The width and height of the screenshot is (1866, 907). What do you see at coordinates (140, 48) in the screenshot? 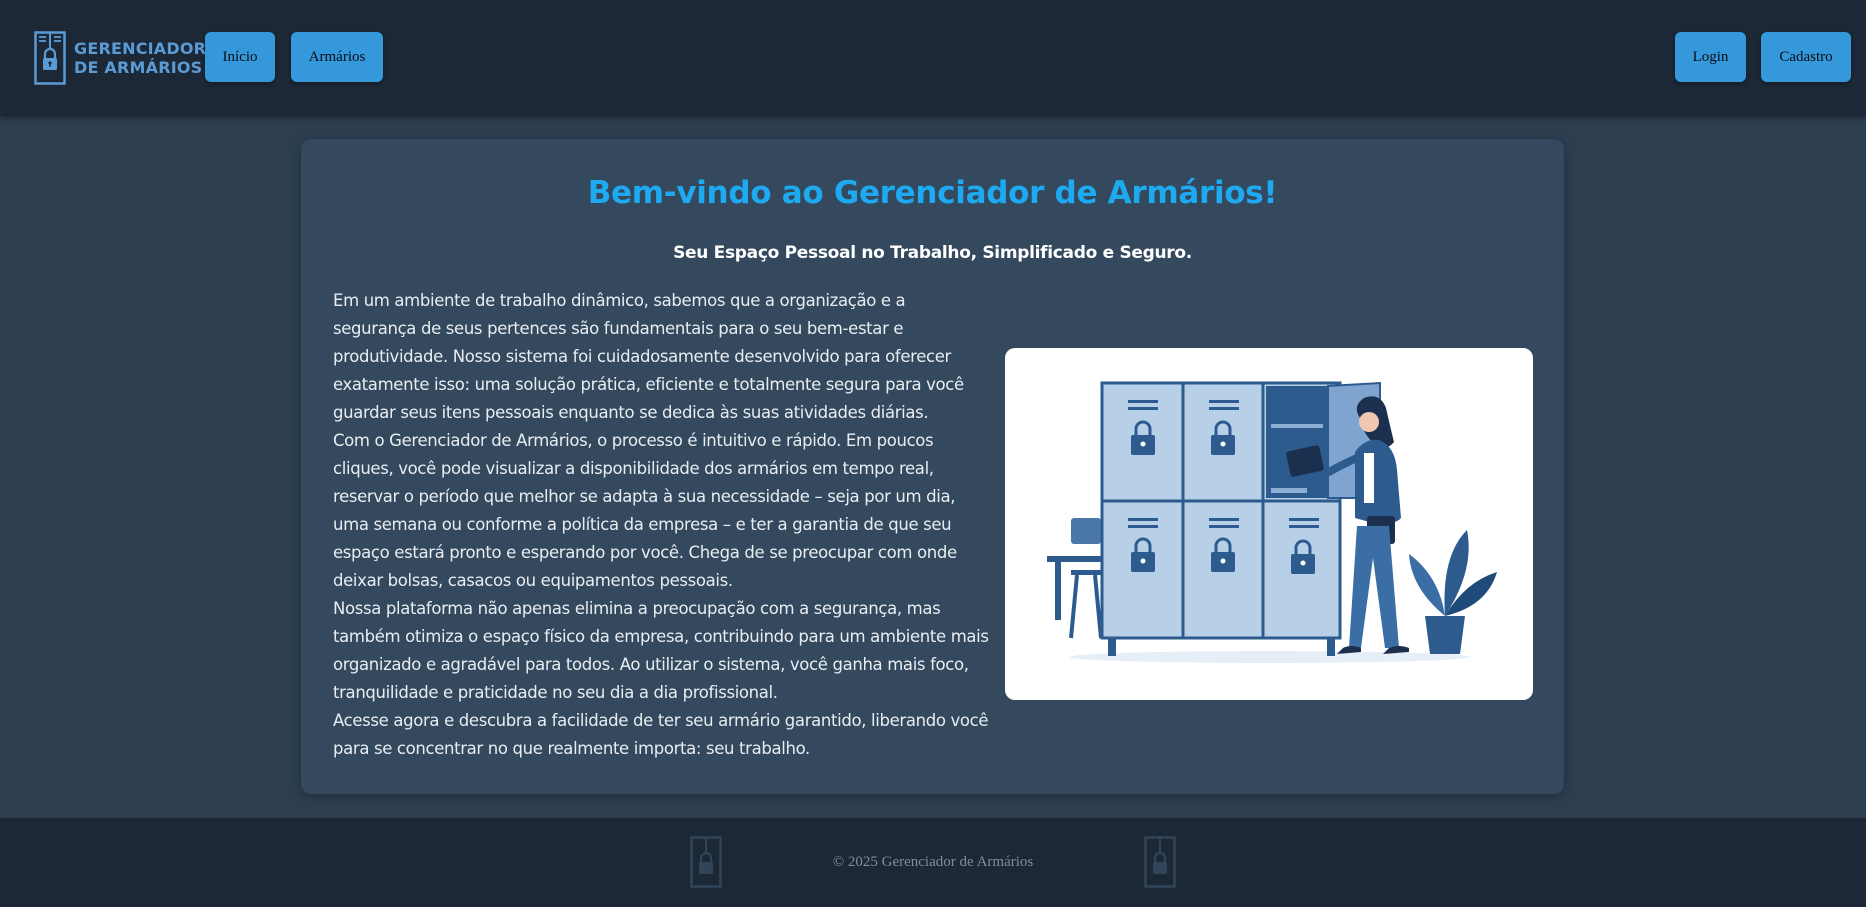
I see `brand-line-1: GERENCIADOR` at bounding box center [140, 48].